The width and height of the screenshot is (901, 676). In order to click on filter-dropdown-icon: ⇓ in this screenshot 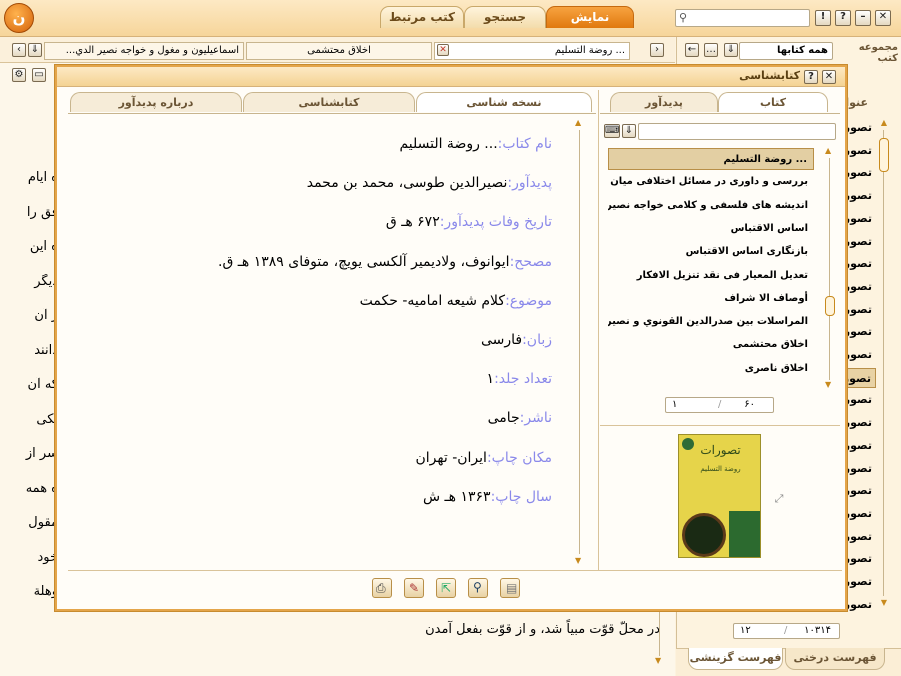, I will do `click(629, 131)`.